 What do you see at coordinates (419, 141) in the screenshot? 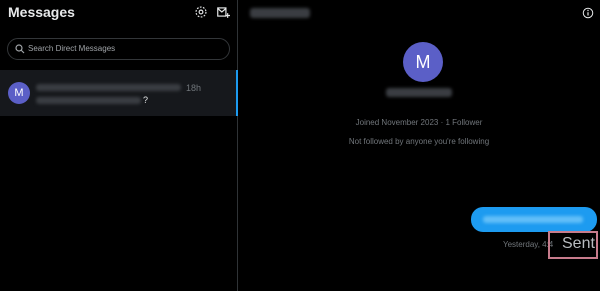
I see `profile-followed-note: Not followed by anyone you're following` at bounding box center [419, 141].